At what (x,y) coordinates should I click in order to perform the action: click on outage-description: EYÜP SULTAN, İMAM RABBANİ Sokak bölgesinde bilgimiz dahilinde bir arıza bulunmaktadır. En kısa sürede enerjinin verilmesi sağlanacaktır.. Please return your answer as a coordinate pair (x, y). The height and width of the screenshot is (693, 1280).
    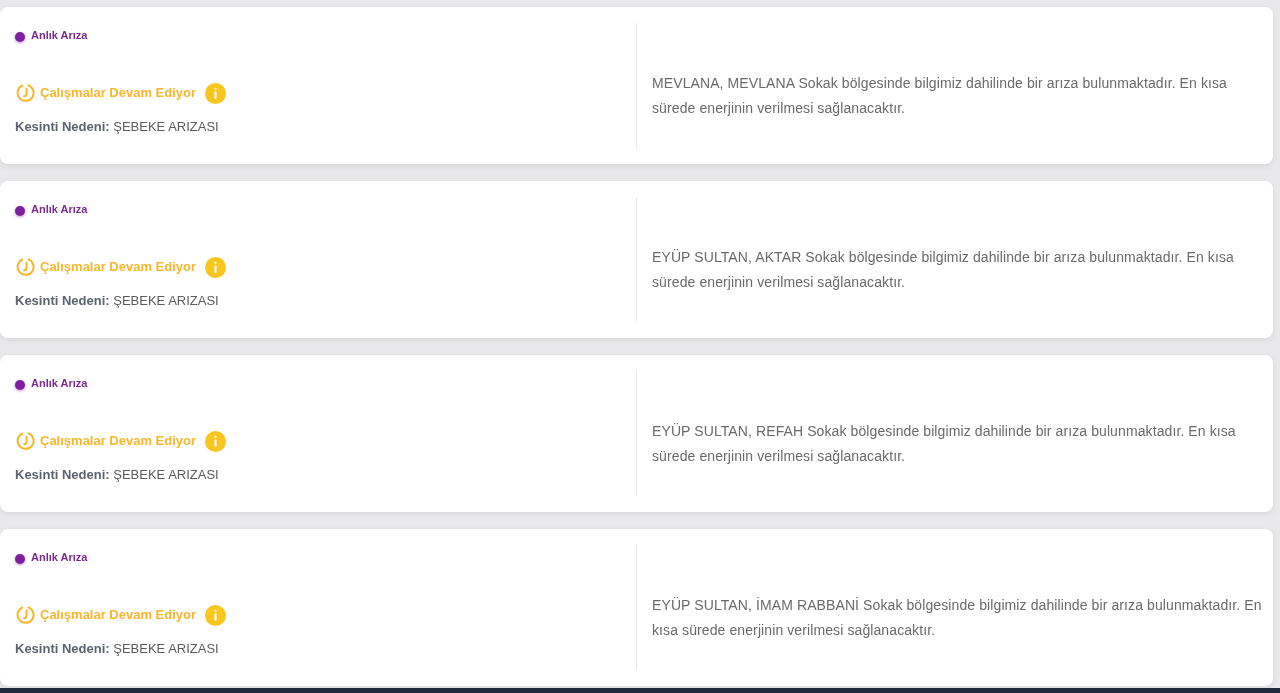
    Looking at the image, I should click on (957, 618).